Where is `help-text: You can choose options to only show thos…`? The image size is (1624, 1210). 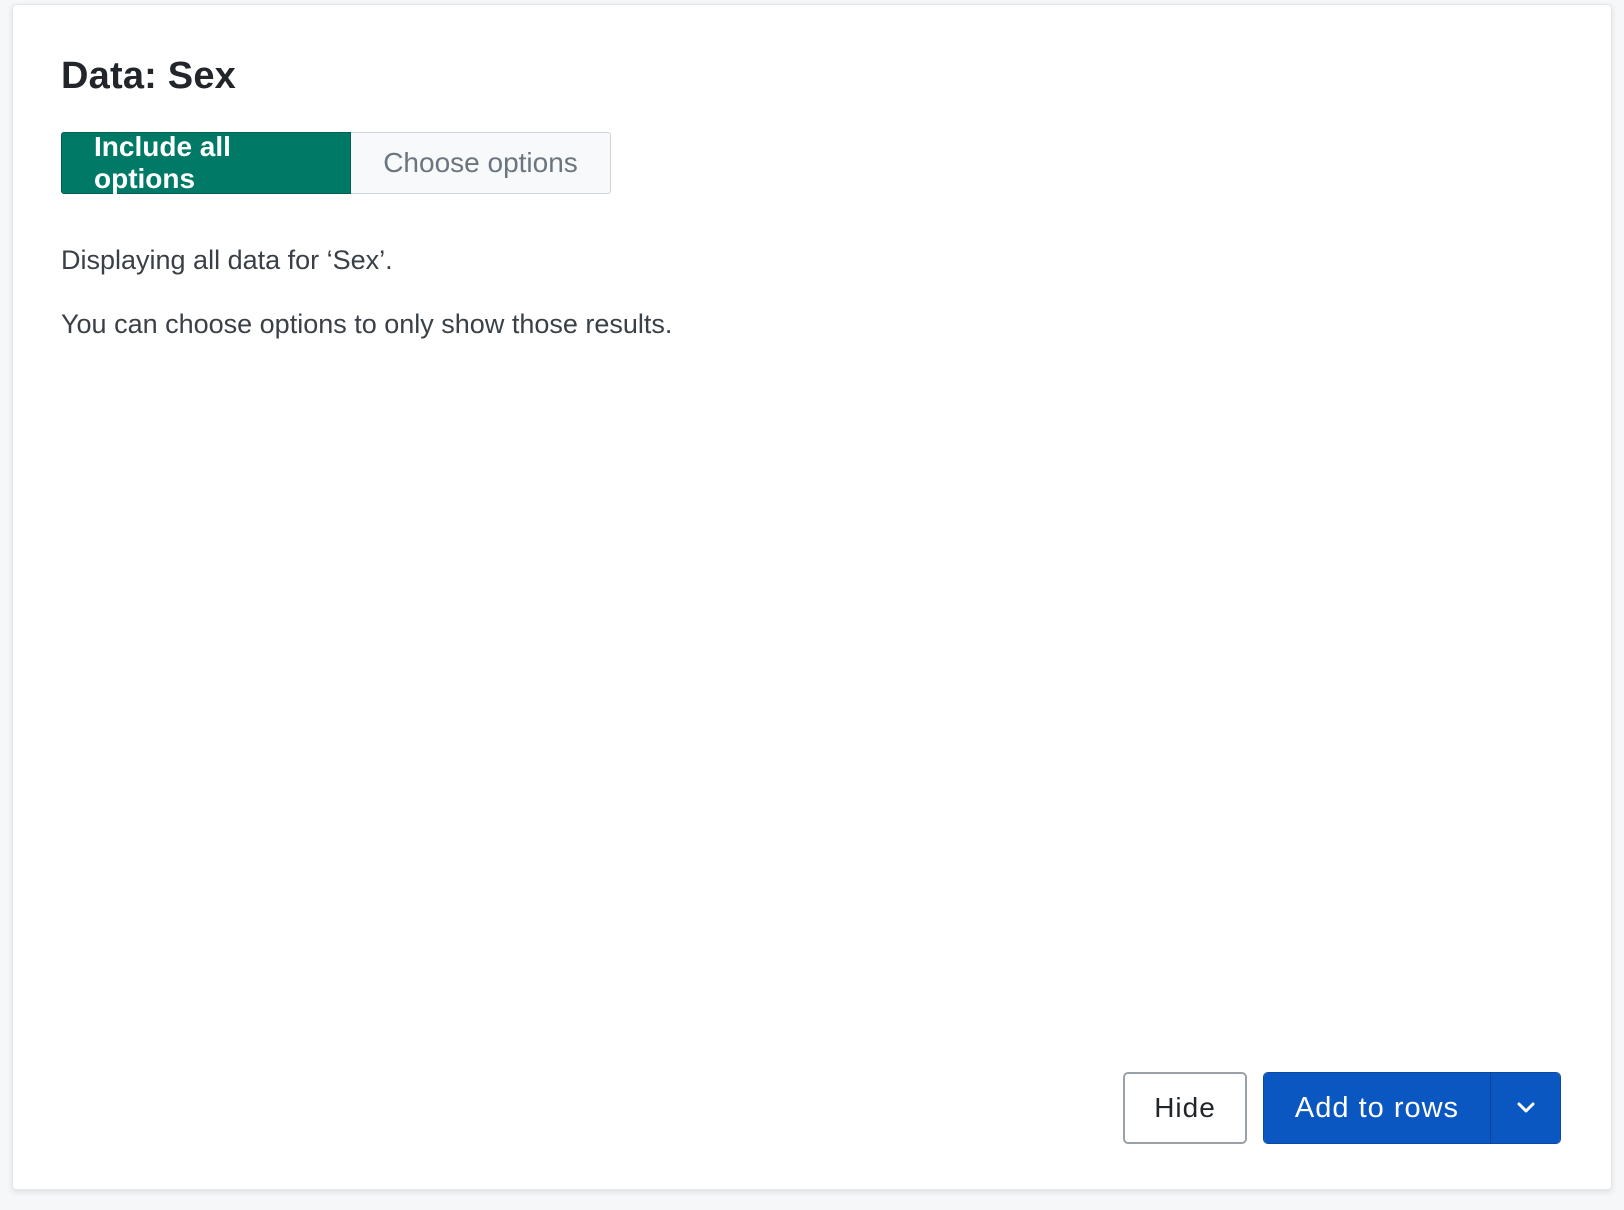
help-text: You can choose options to only show thos… is located at coordinates (367, 324).